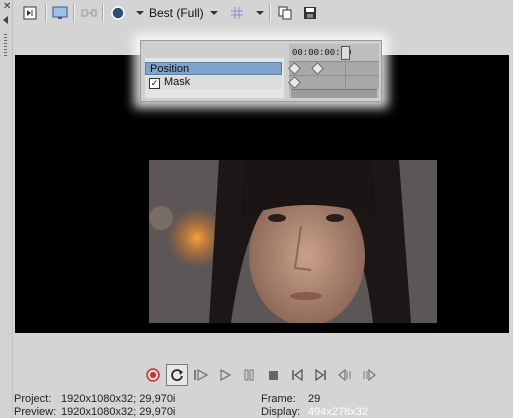 This screenshot has height=418, width=513. What do you see at coordinates (118, 412) in the screenshot?
I see `preview-value: 1920x1080x32; 29,970i` at bounding box center [118, 412].